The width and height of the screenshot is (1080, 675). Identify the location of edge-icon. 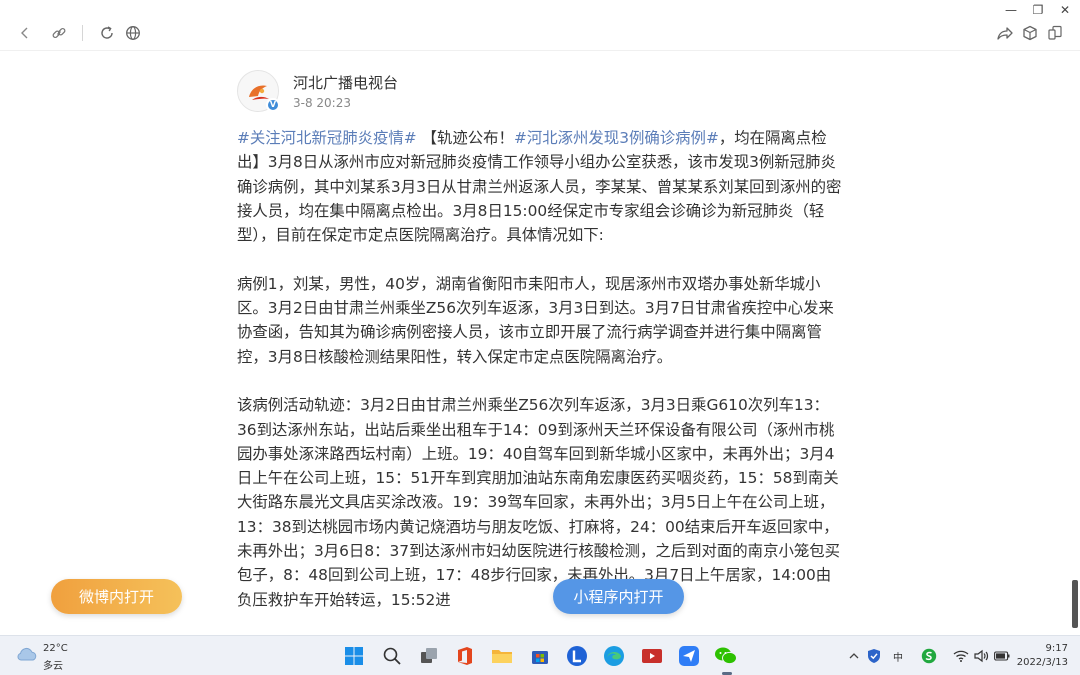
(614, 656).